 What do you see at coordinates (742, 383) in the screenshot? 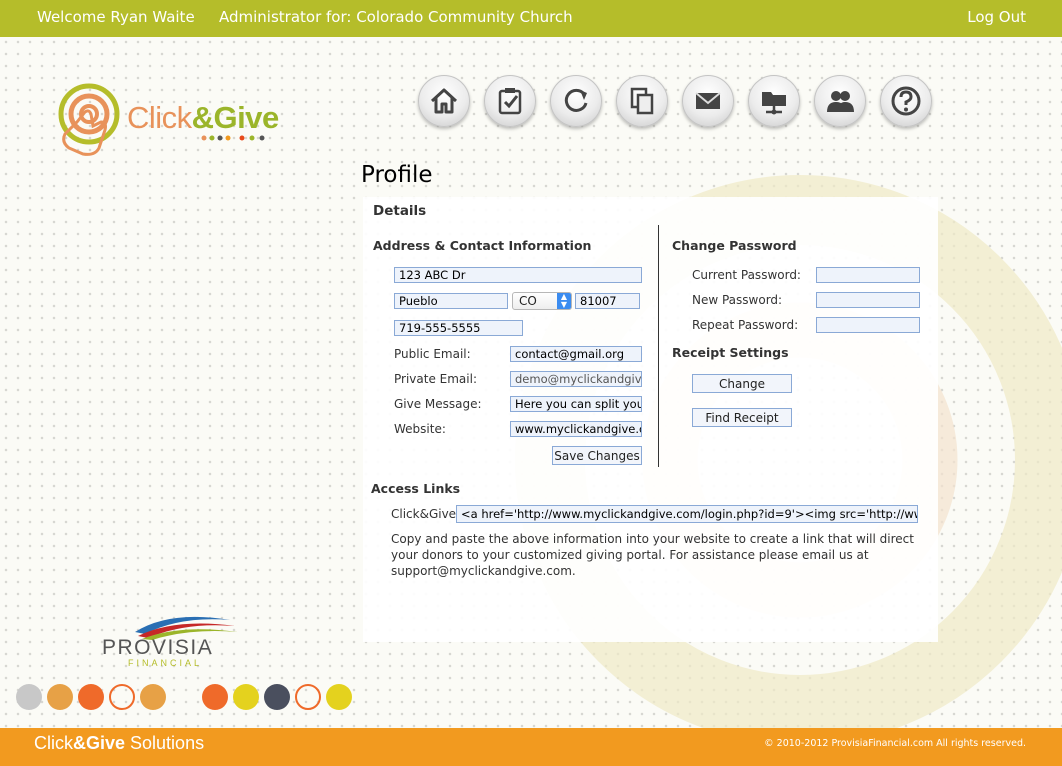
I see `change-receipt-button: Change` at bounding box center [742, 383].